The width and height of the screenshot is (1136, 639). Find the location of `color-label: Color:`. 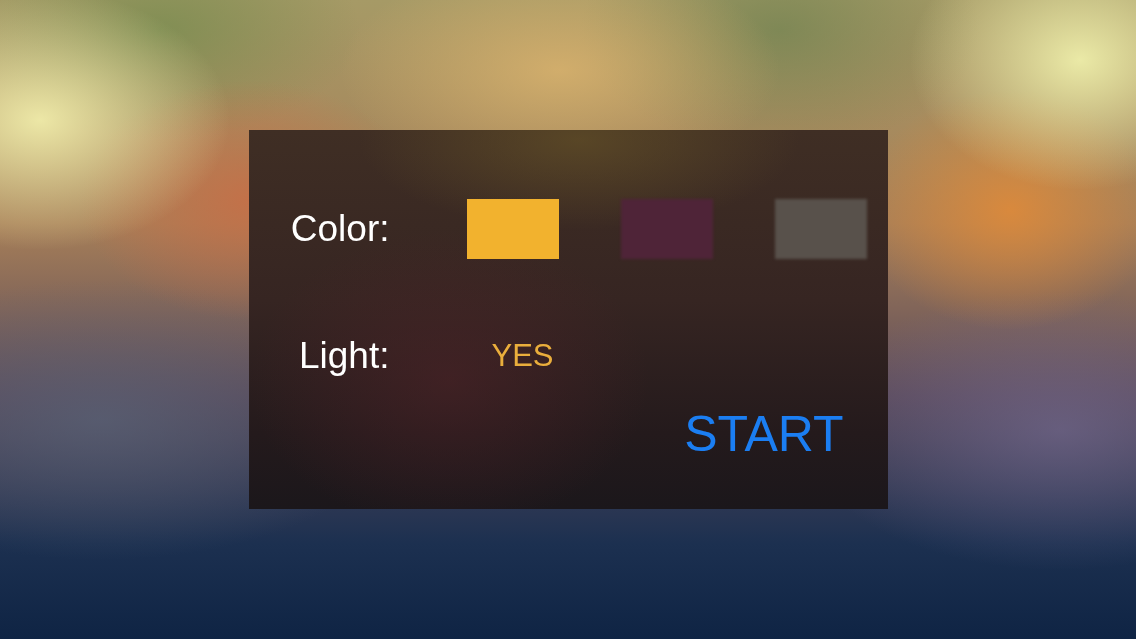

color-label: Color: is located at coordinates (339, 229).